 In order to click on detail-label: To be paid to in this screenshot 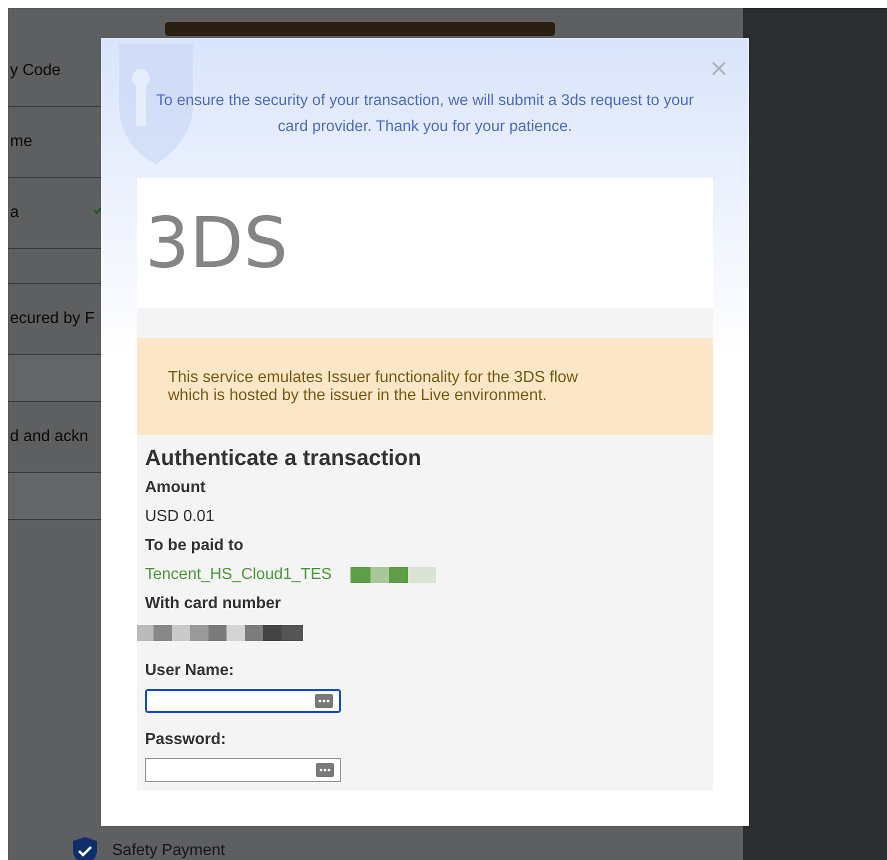, I will do `click(194, 546)`.